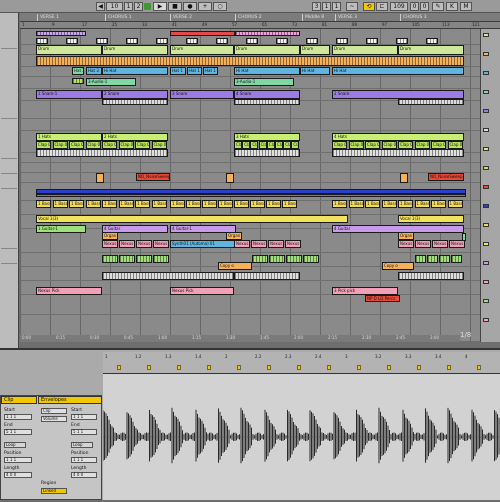 The image size is (500, 502). What do you see at coordinates (466, 6) in the screenshot?
I see `midi-map-icon: M` at bounding box center [466, 6].